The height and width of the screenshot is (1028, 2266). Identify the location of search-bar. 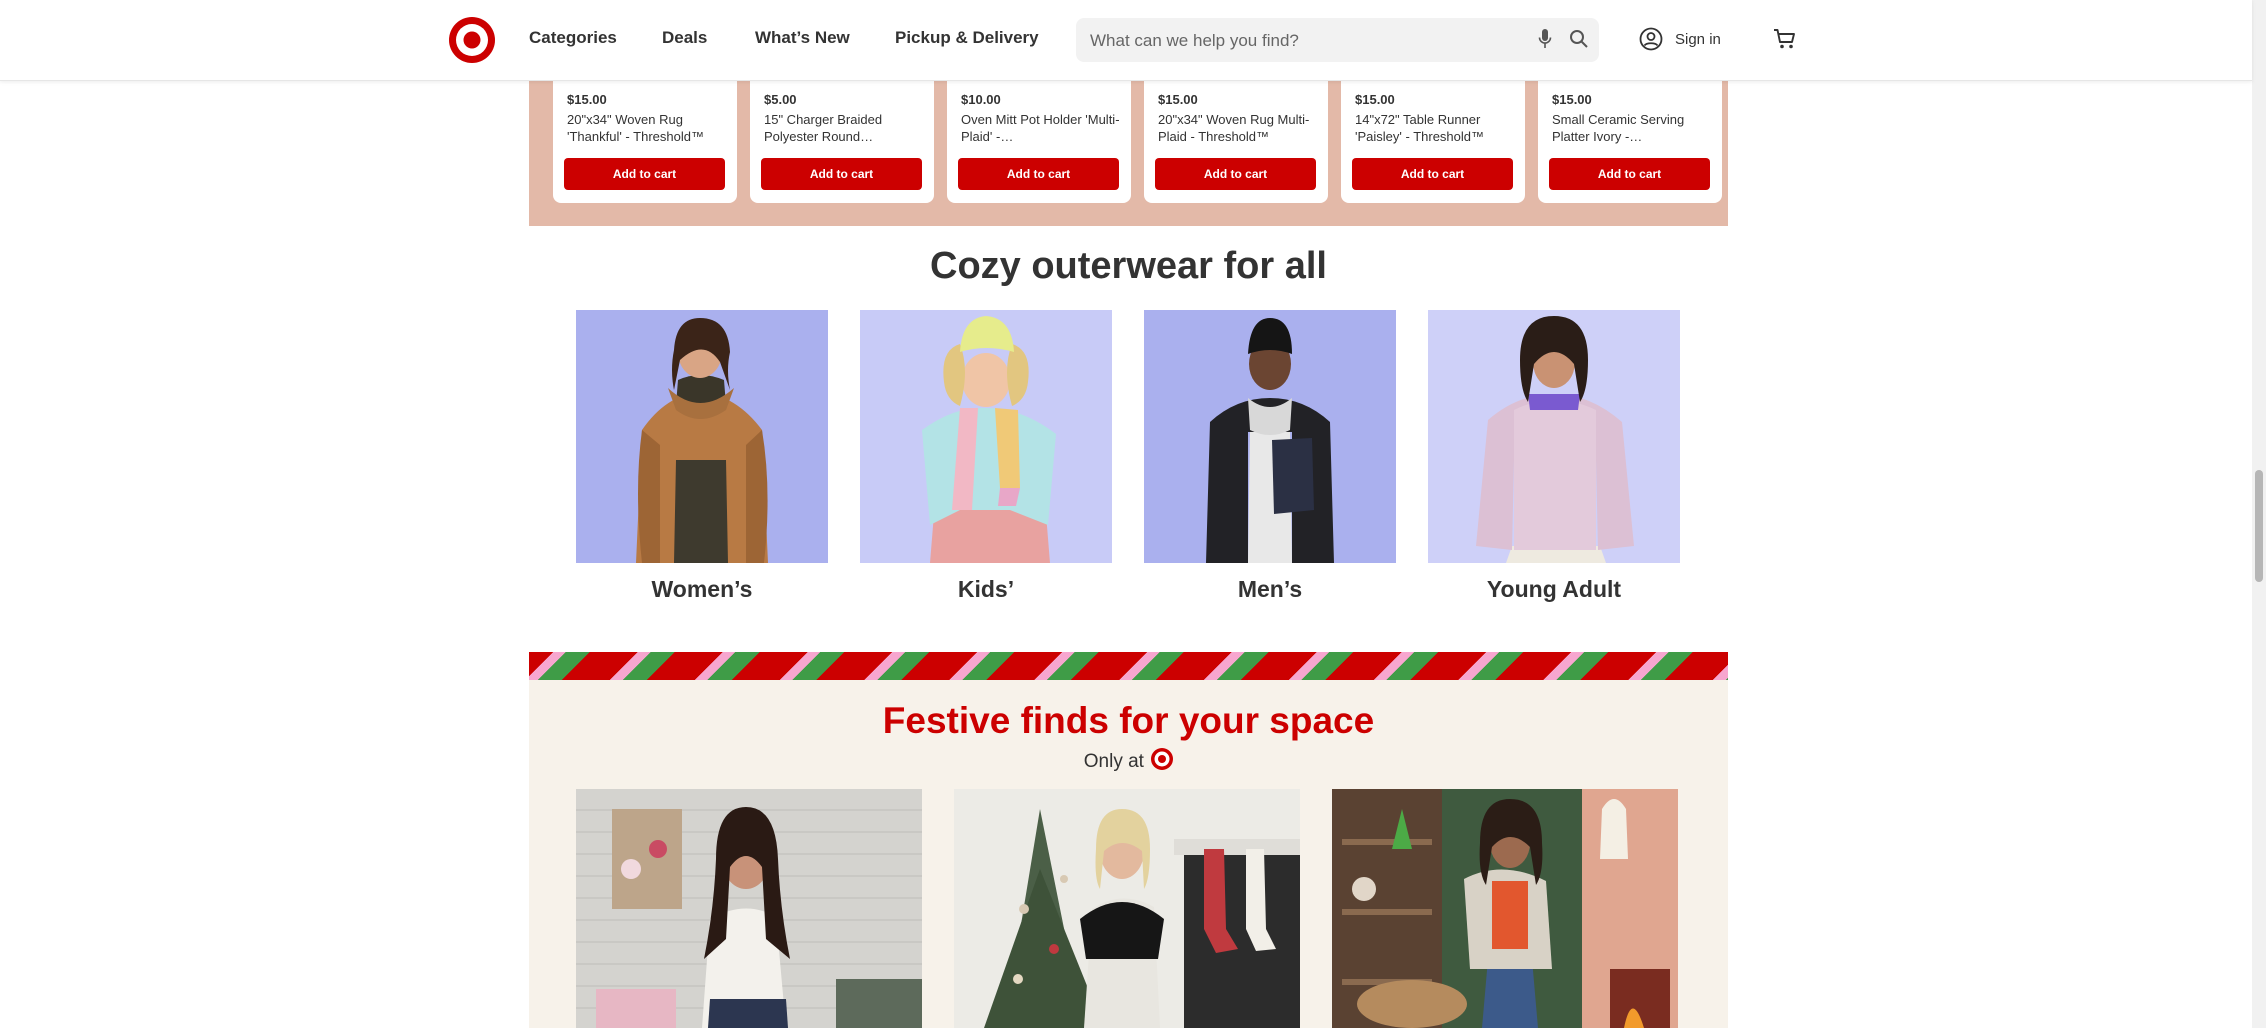
(1337, 41).